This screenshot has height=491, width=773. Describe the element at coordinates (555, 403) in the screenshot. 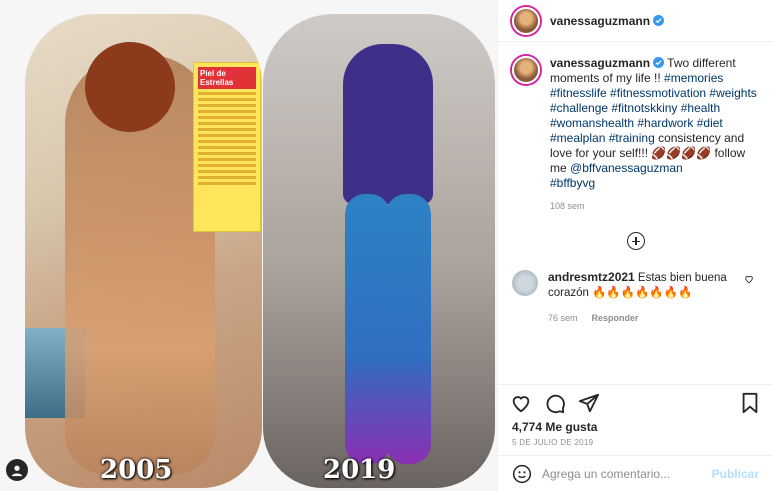

I see `comment-icon` at that location.